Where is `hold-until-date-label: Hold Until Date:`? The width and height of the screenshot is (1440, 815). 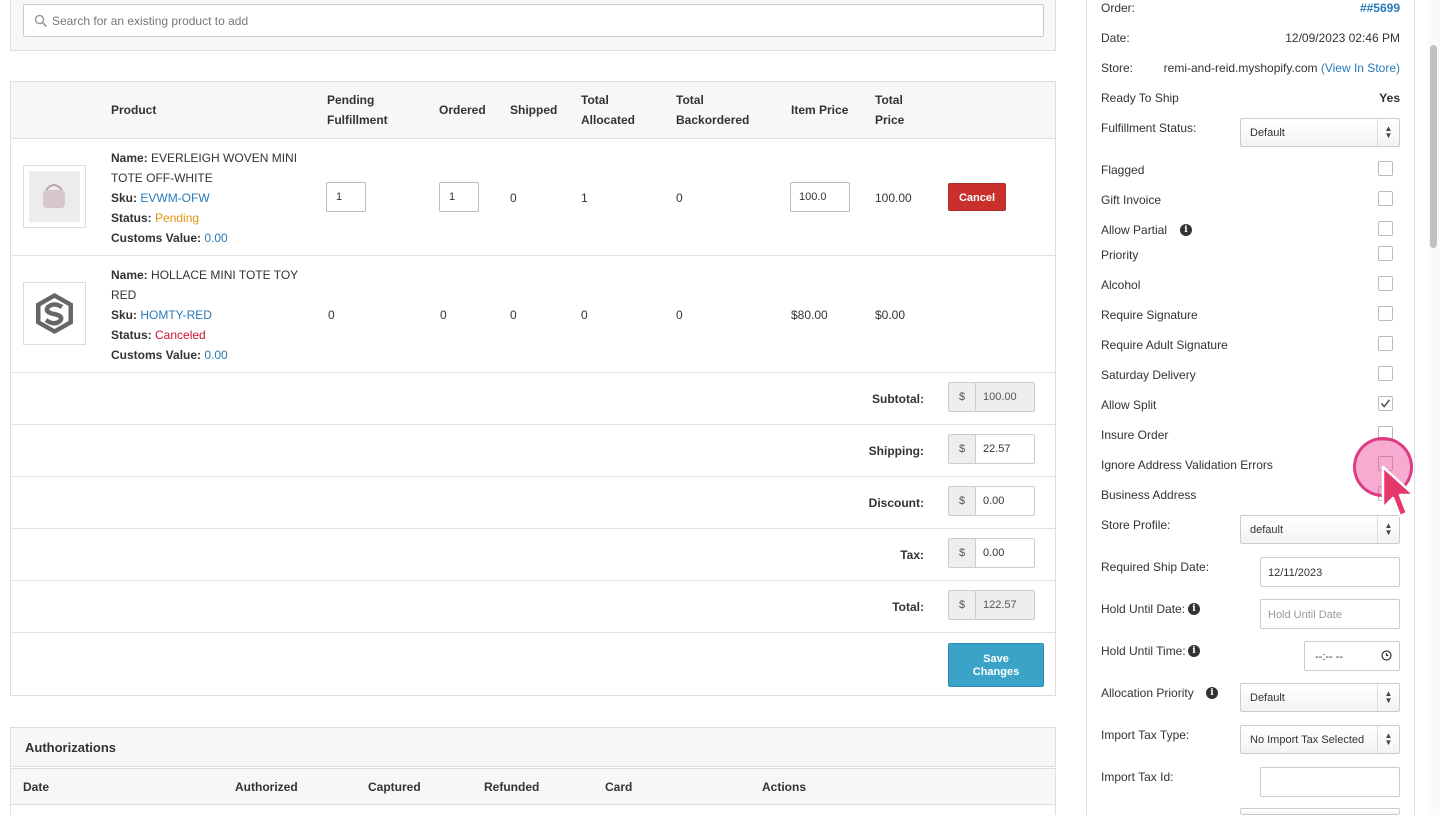 hold-until-date-label: Hold Until Date: is located at coordinates (1143, 609).